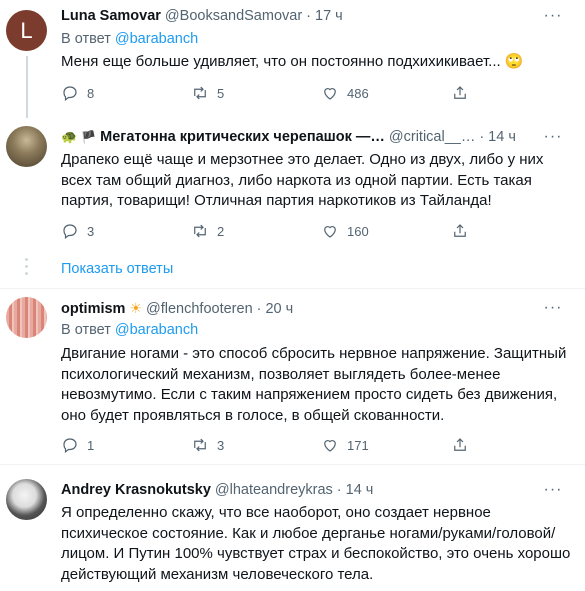 This screenshot has width=585, height=591. Describe the element at coordinates (126, 445) in the screenshot. I see `reply-button: 1` at that location.